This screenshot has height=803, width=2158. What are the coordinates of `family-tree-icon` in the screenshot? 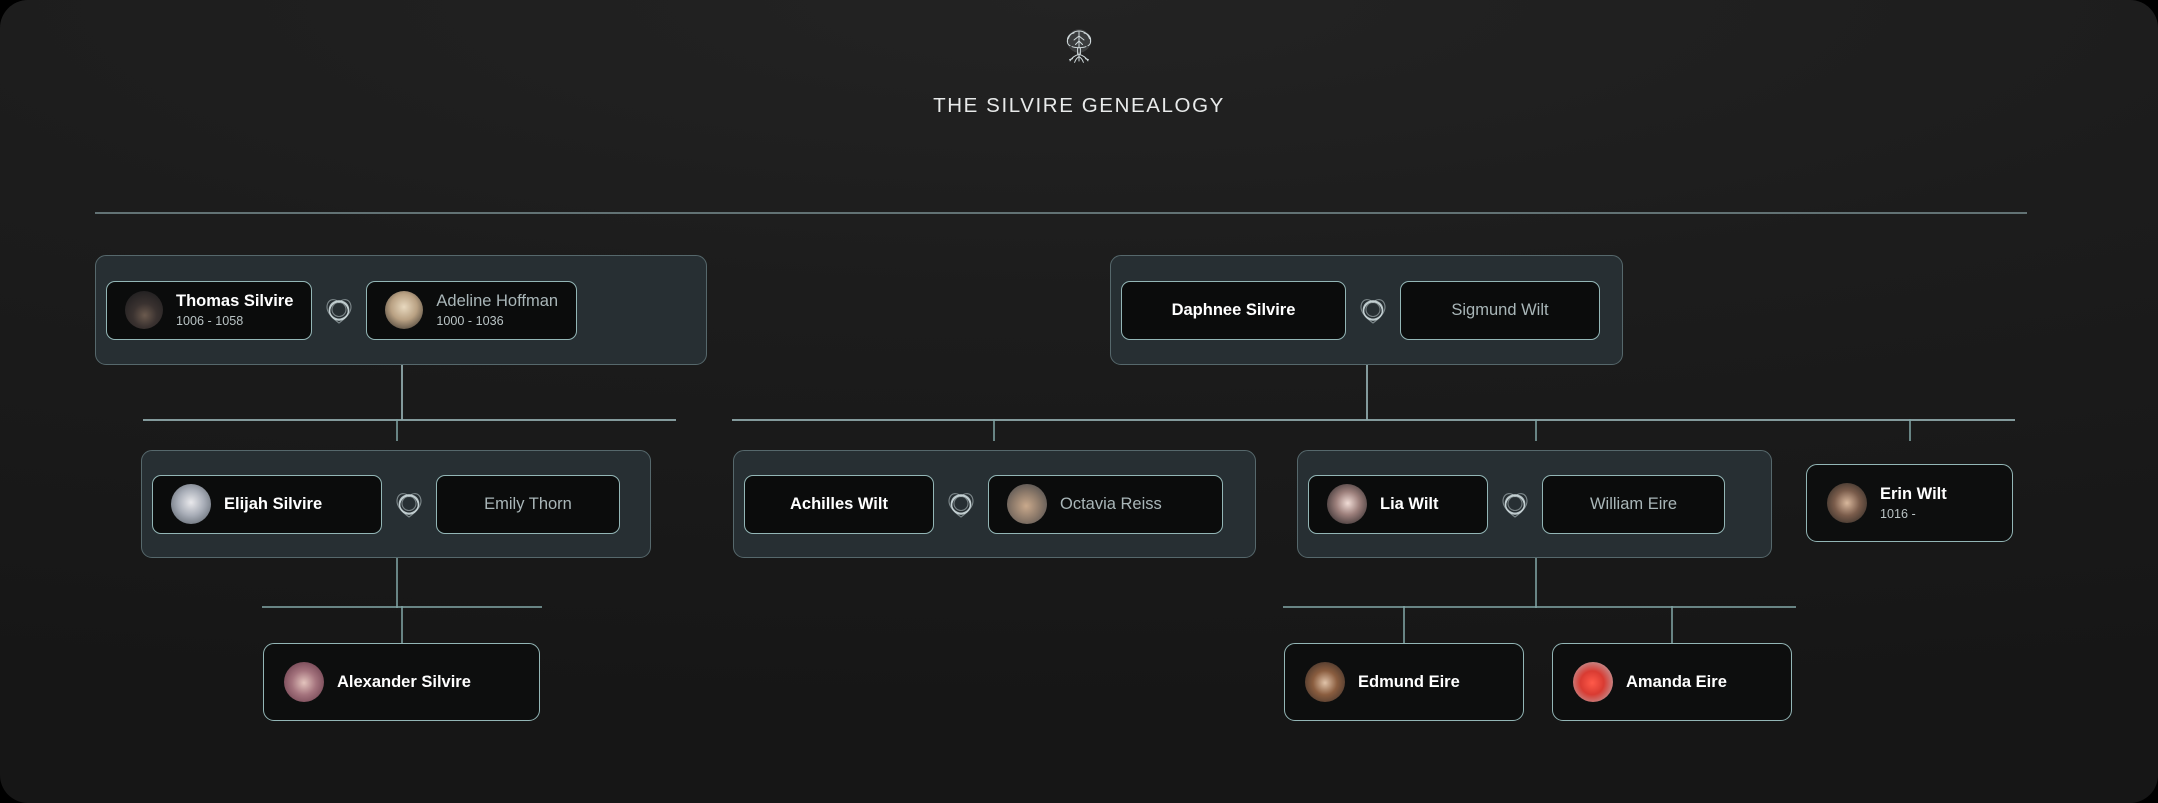 It's located at (1079, 46).